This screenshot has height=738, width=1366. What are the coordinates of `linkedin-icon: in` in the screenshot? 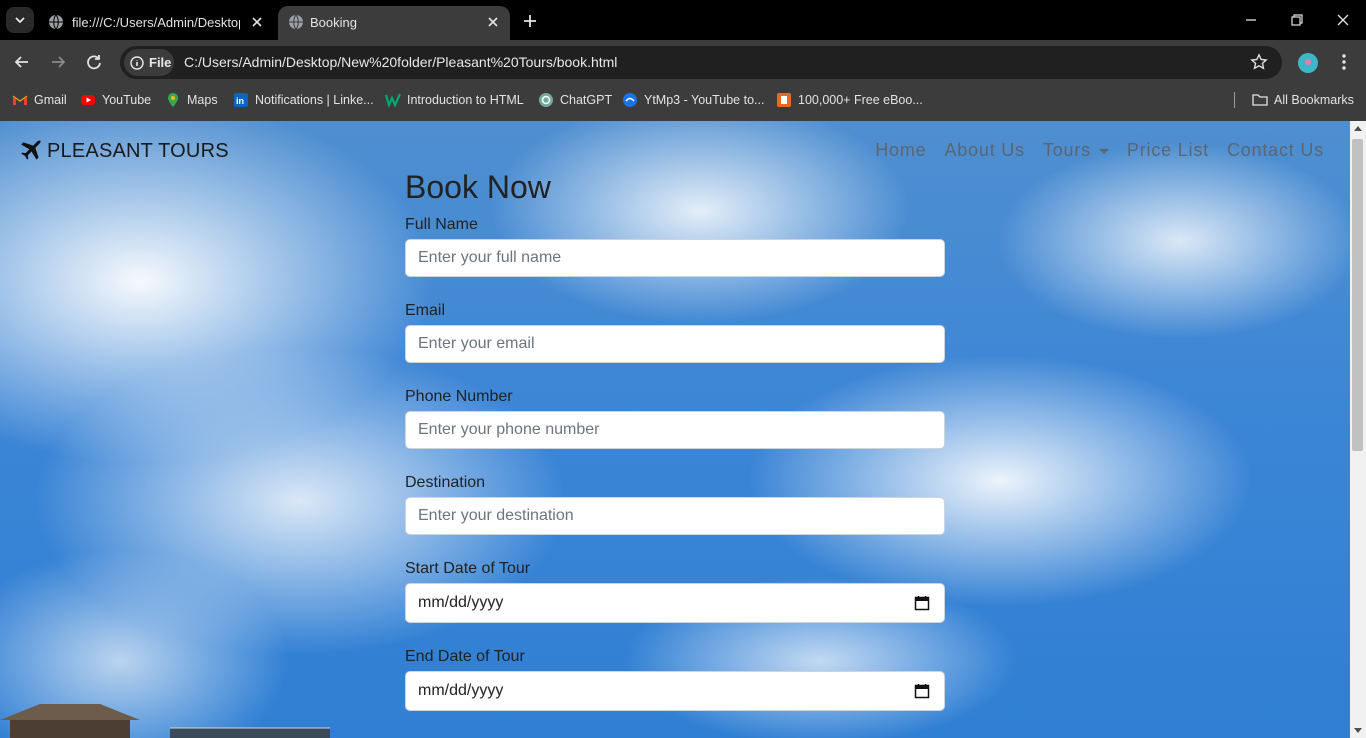 It's located at (241, 100).